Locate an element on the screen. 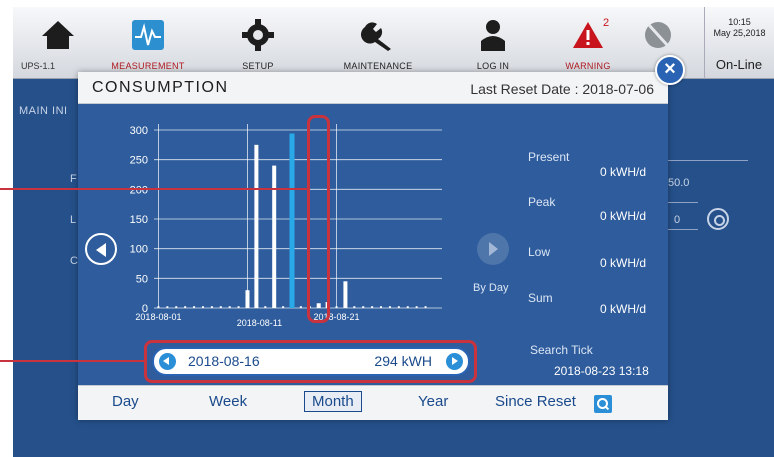 The image size is (774, 457). x-tick-label: 2018-08-11 is located at coordinates (259, 323).